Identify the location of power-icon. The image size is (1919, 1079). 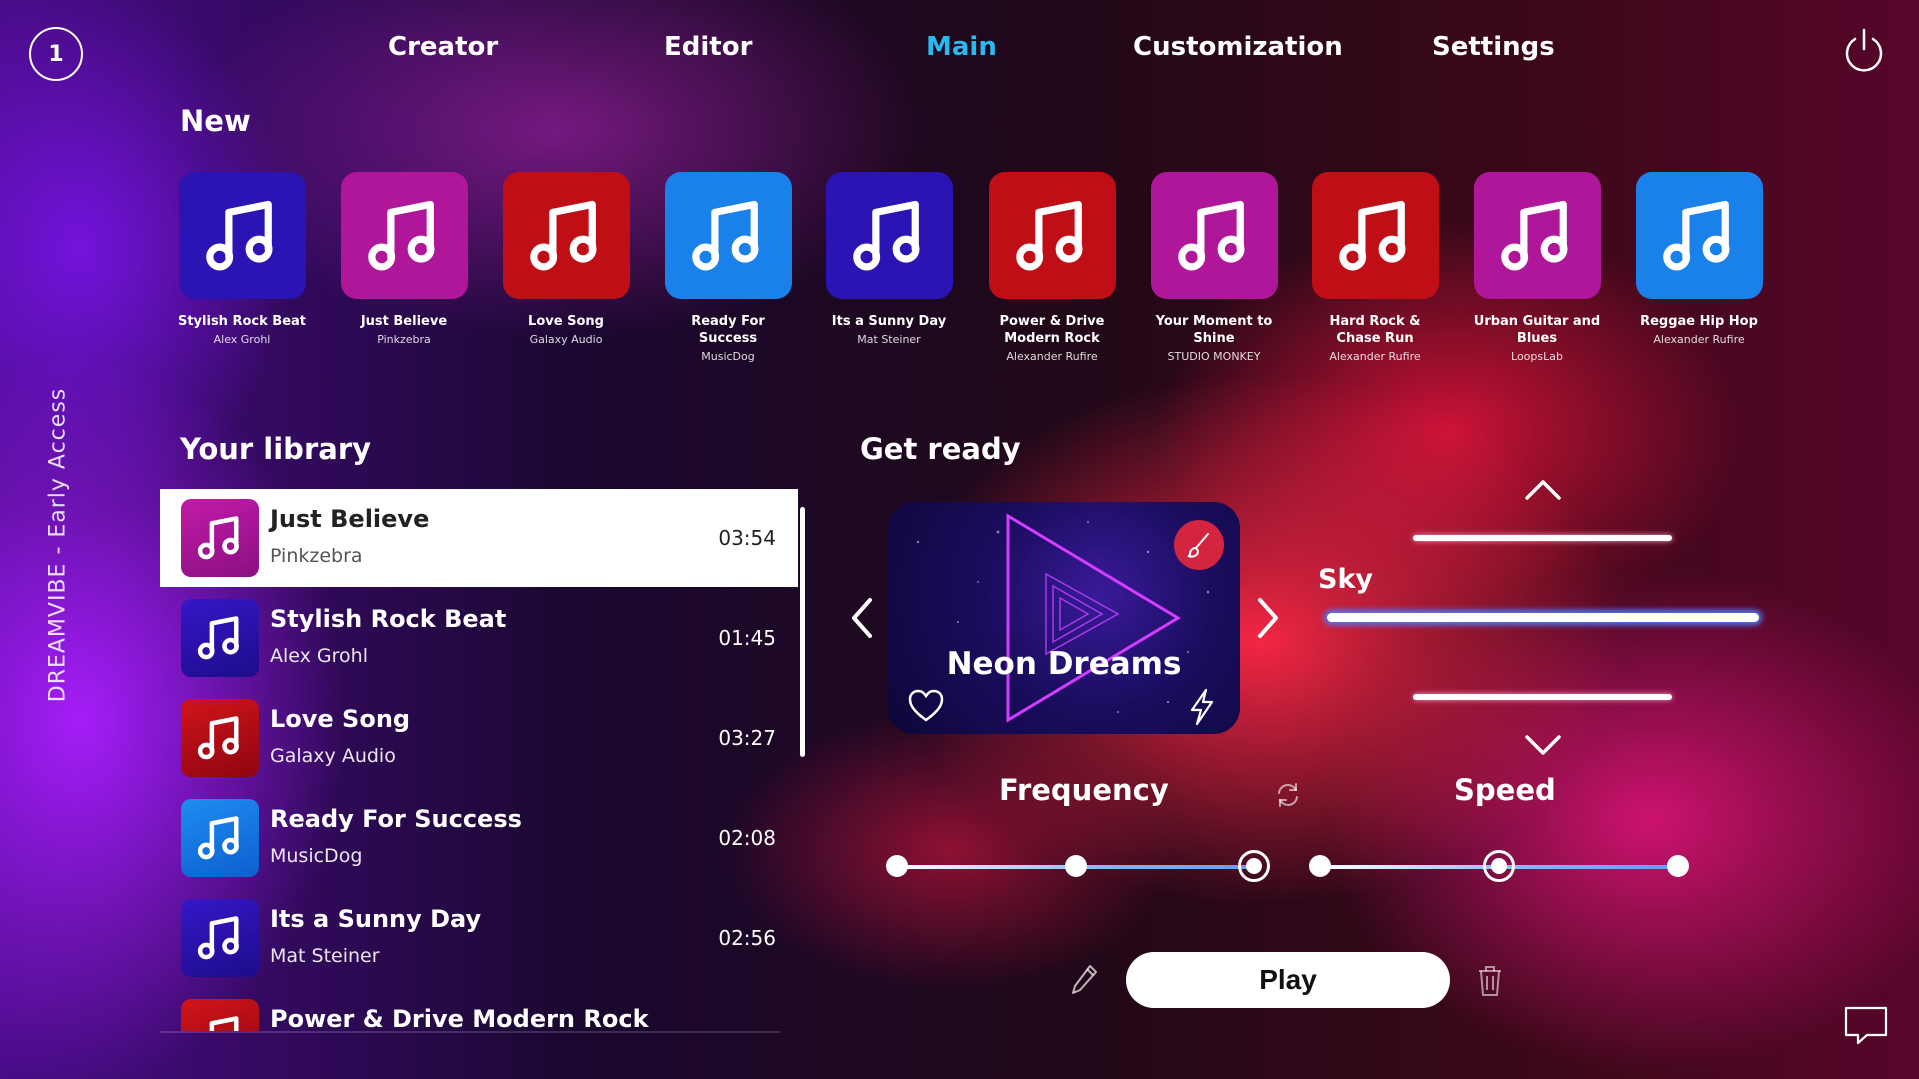
(1864, 51).